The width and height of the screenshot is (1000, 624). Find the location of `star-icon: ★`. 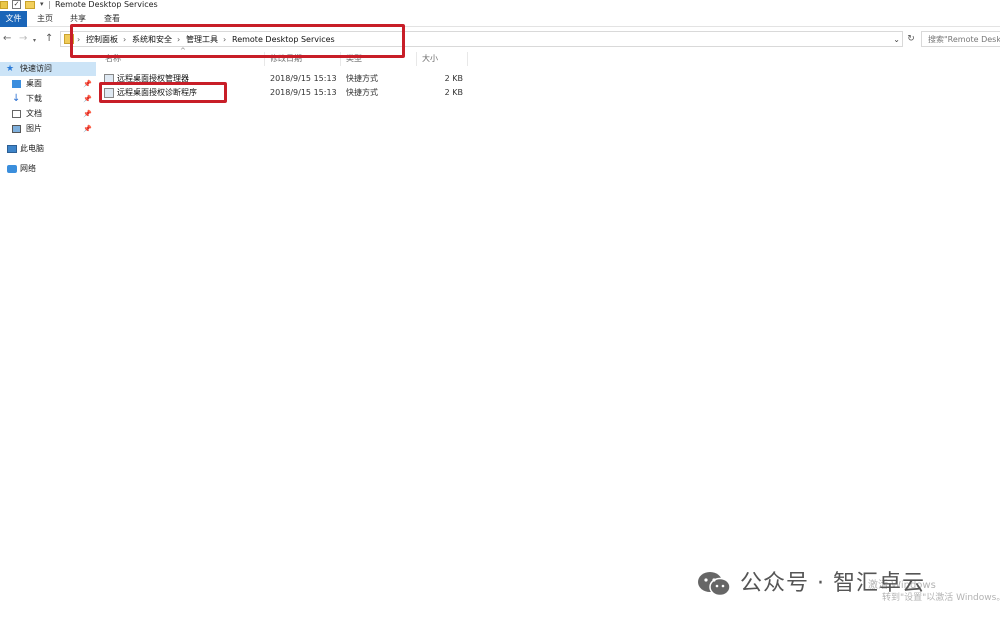

star-icon: ★ is located at coordinates (10, 69).